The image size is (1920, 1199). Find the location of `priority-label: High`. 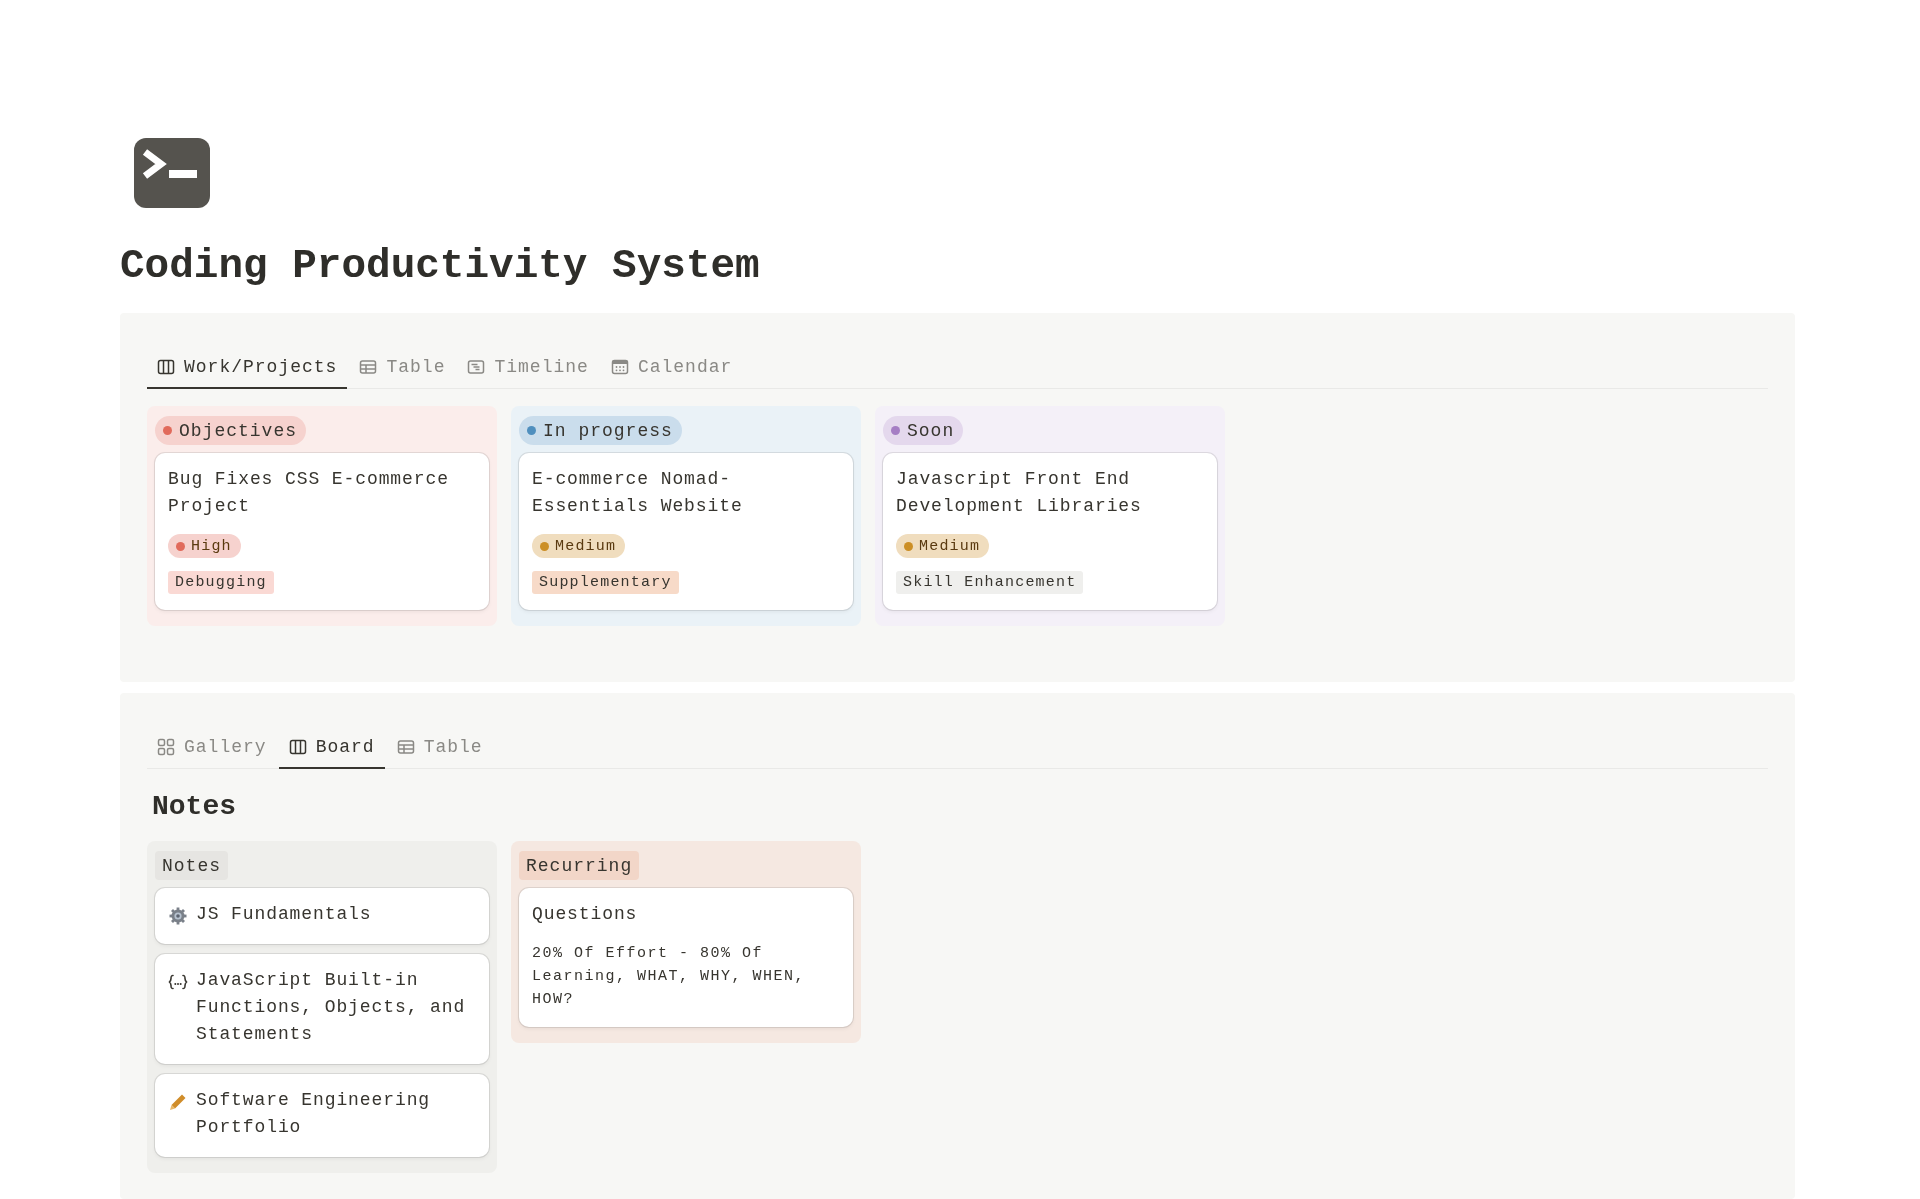

priority-label: High is located at coordinates (211, 546).